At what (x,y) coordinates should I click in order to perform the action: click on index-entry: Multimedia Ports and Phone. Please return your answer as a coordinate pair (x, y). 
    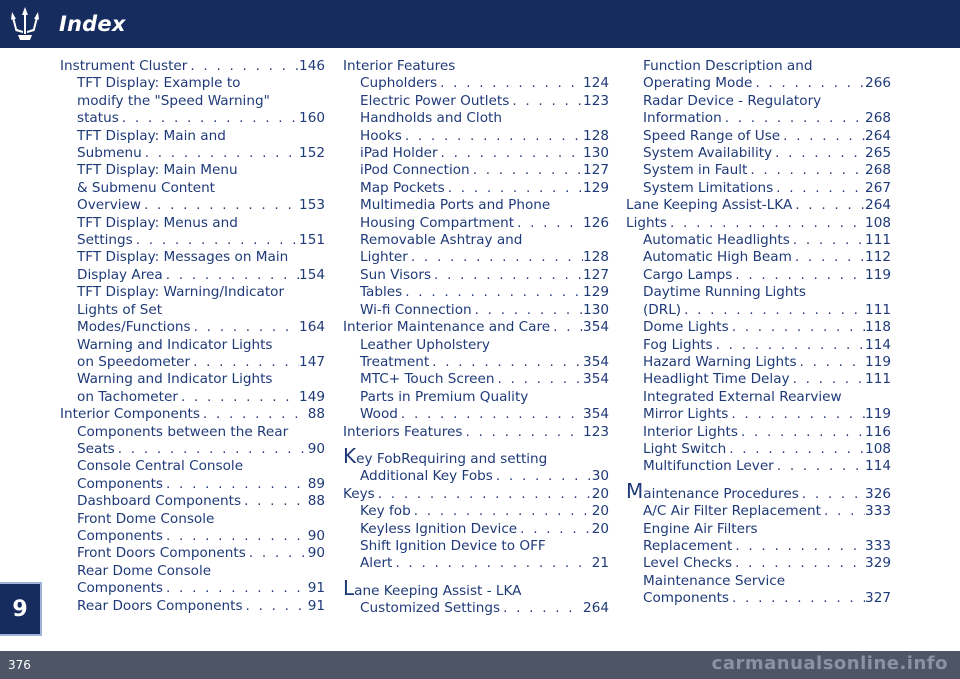
    Looking at the image, I should click on (476, 205).